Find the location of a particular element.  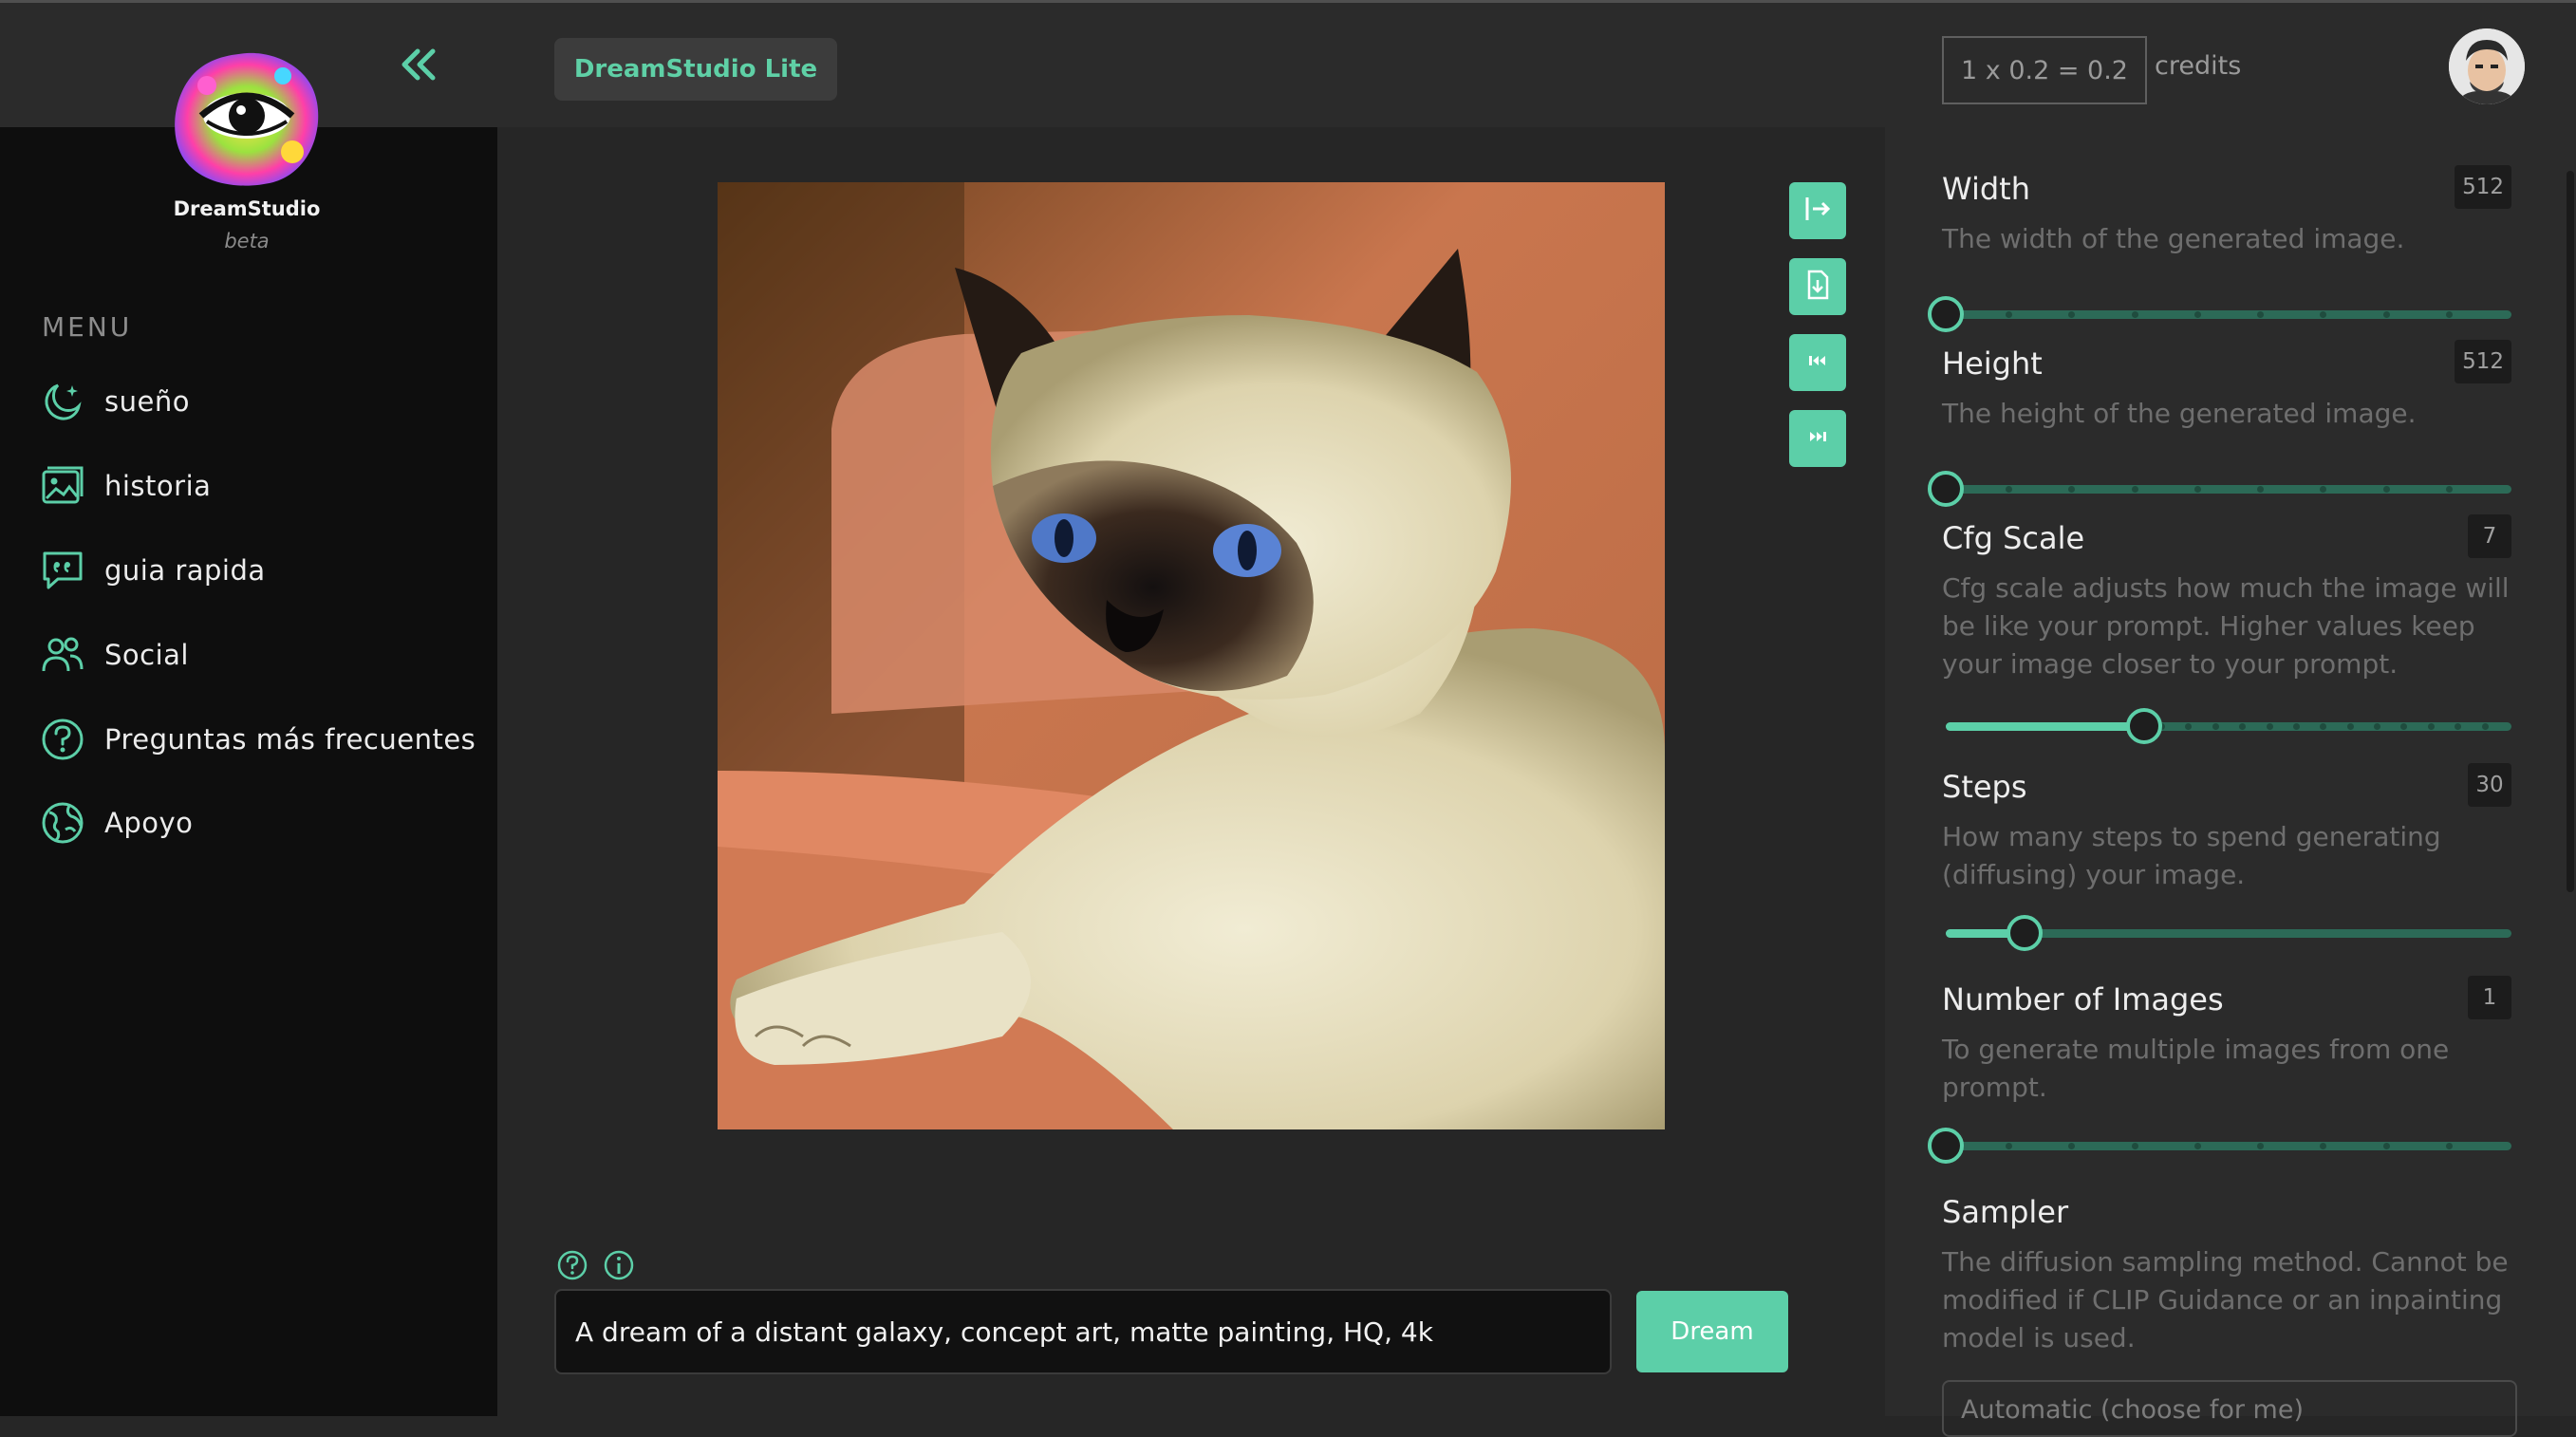

steps-value: 30 is located at coordinates (2489, 785).